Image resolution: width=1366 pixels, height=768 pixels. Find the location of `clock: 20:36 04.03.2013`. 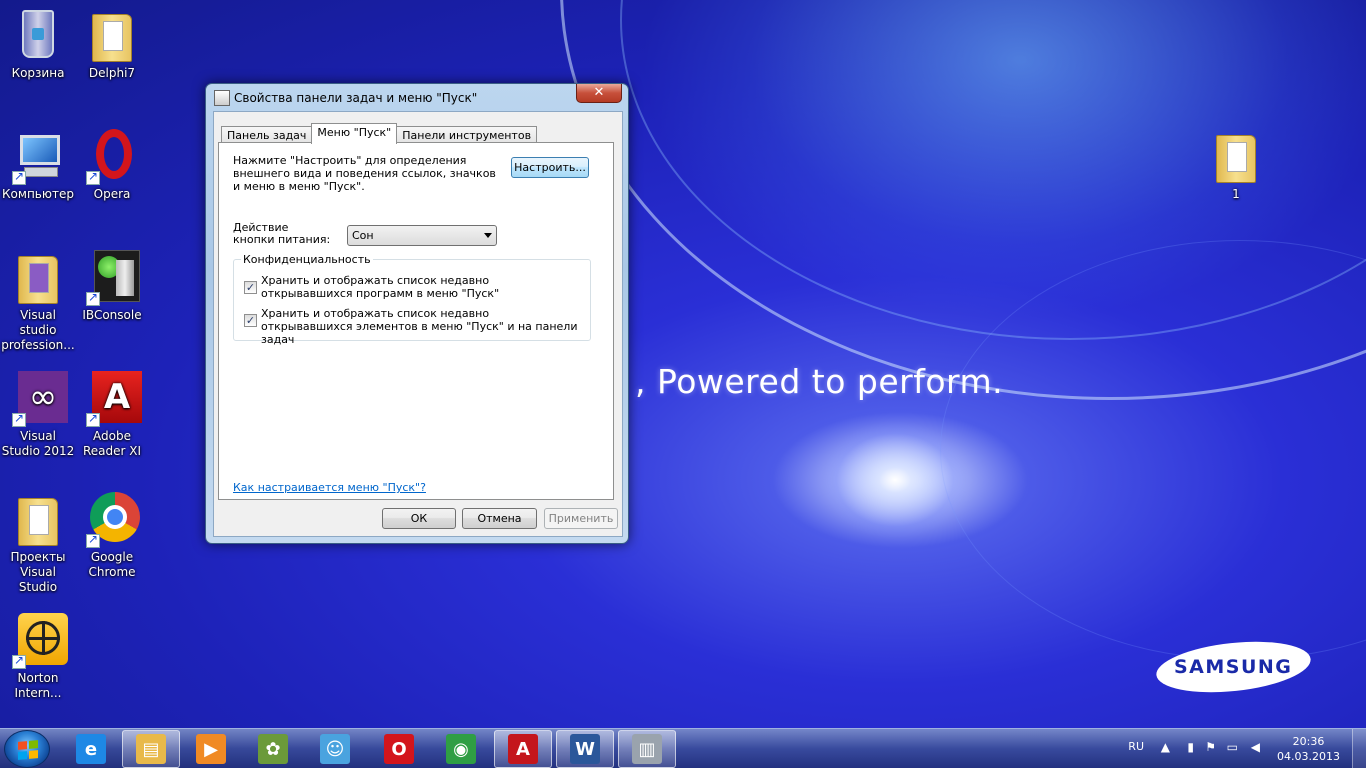

clock: 20:36 04.03.2013 is located at coordinates (1308, 749).